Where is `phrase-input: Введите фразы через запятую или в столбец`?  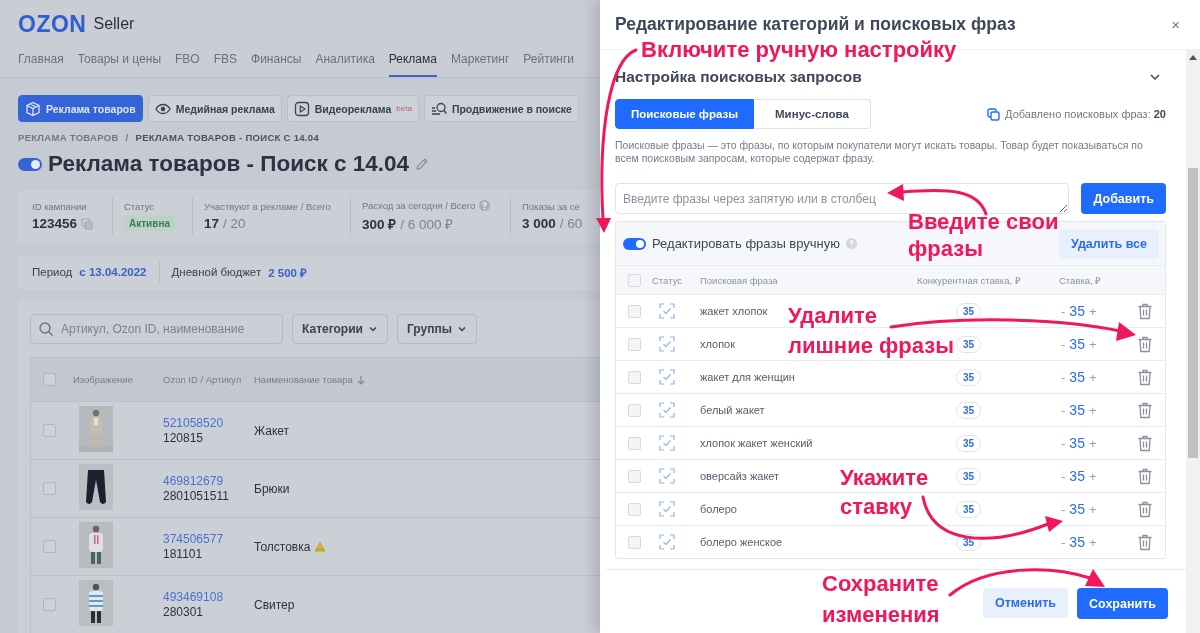
phrase-input: Введите фразы через запятую или в столбец is located at coordinates (842, 198).